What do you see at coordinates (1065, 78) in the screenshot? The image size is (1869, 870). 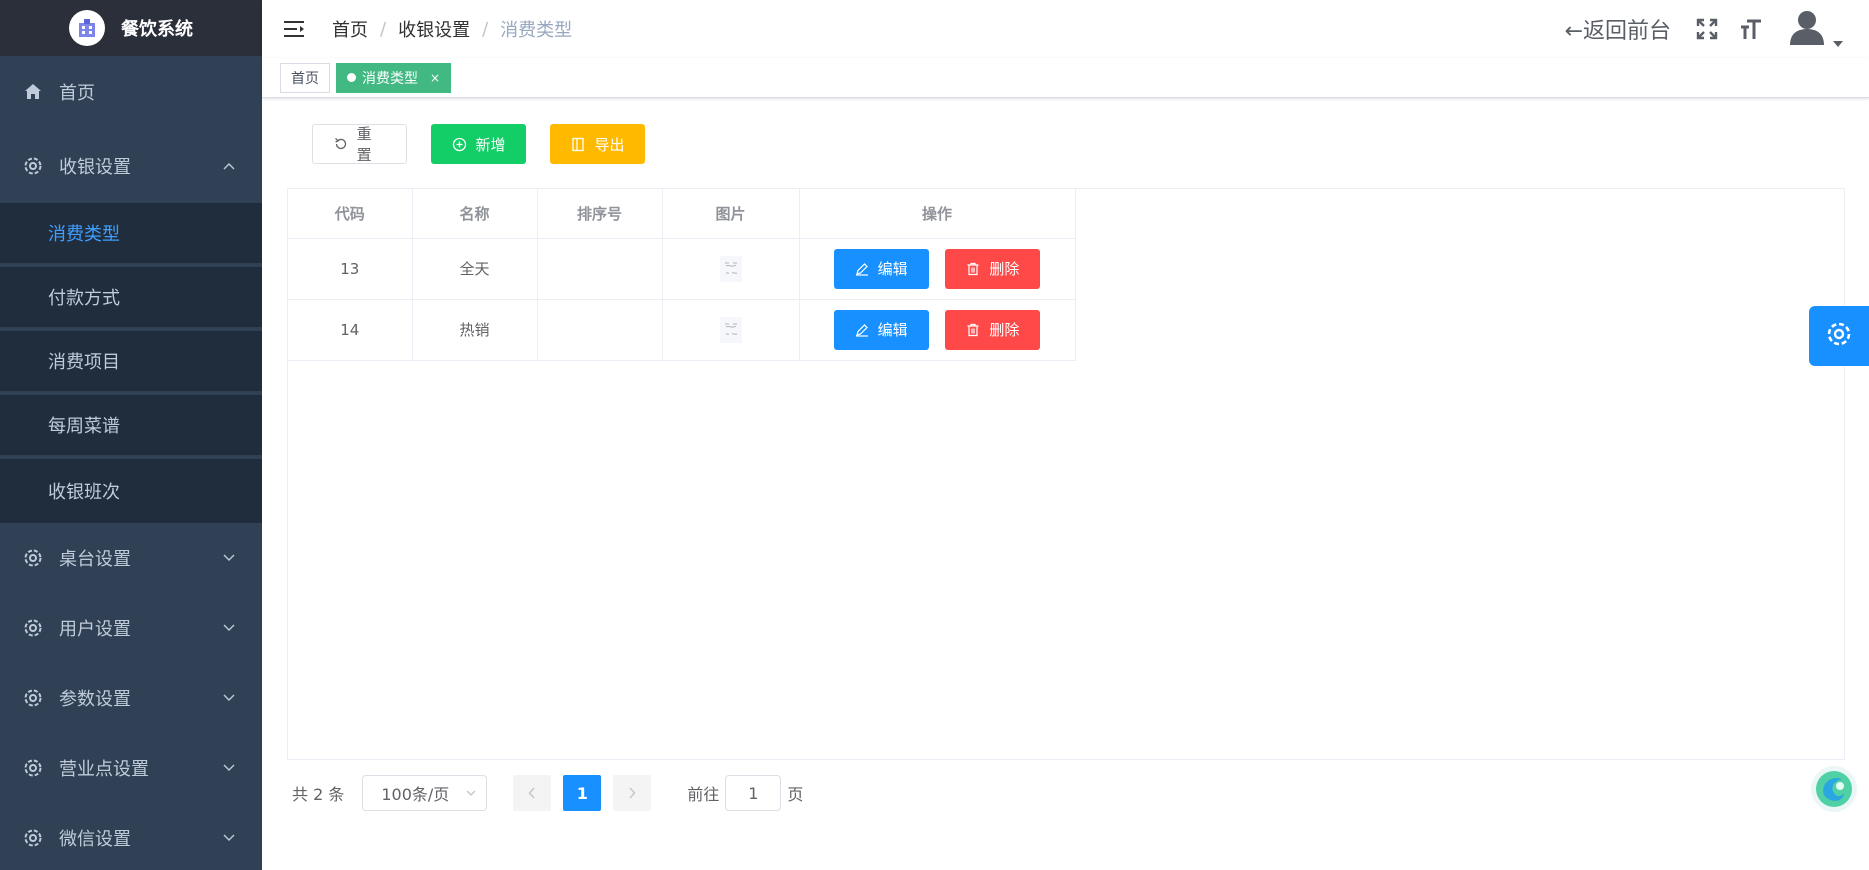 I see `tags-view: 首页 消费类型 ×` at bounding box center [1065, 78].